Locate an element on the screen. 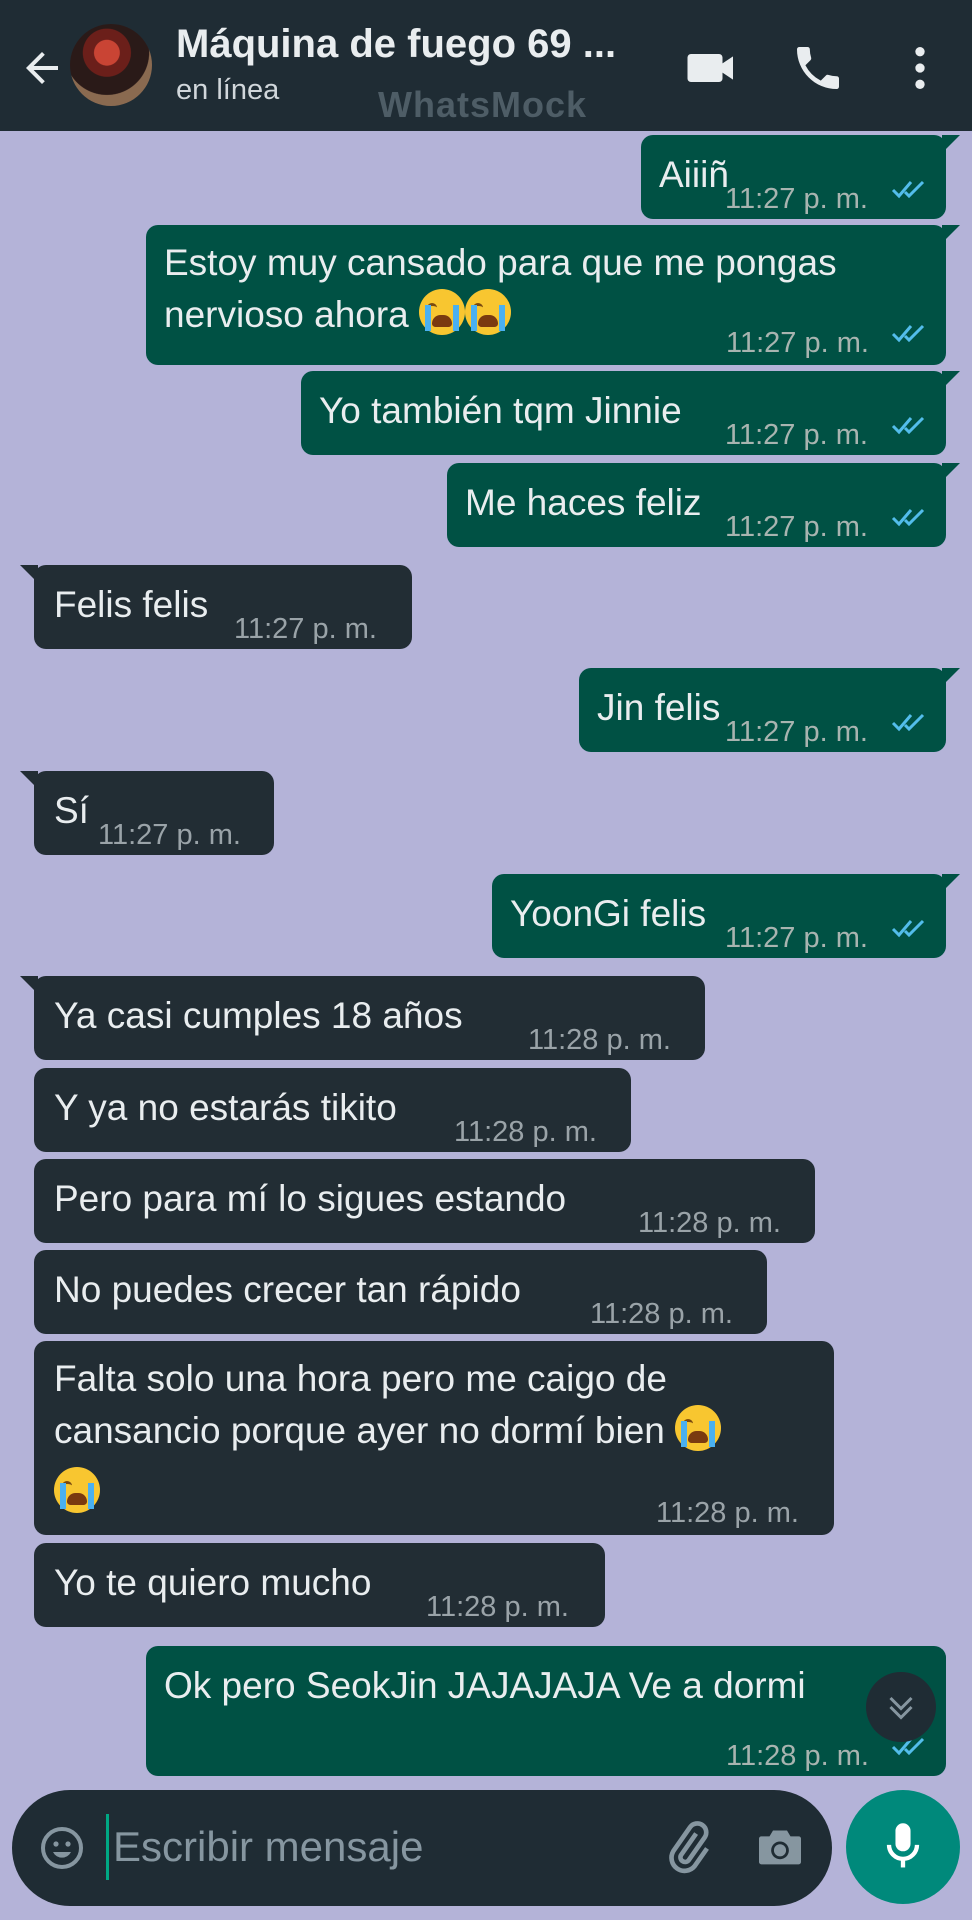 This screenshot has width=972, height=1920. voice-record-button is located at coordinates (903, 1847).